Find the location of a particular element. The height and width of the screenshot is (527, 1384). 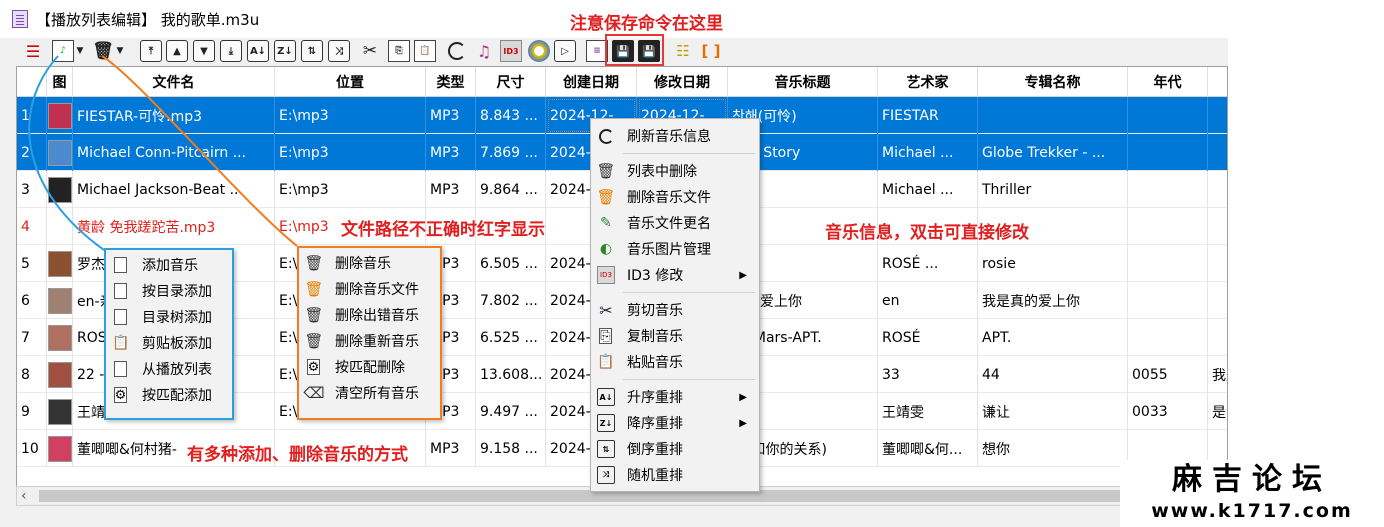

column-header: 类型 is located at coordinates (451, 82).